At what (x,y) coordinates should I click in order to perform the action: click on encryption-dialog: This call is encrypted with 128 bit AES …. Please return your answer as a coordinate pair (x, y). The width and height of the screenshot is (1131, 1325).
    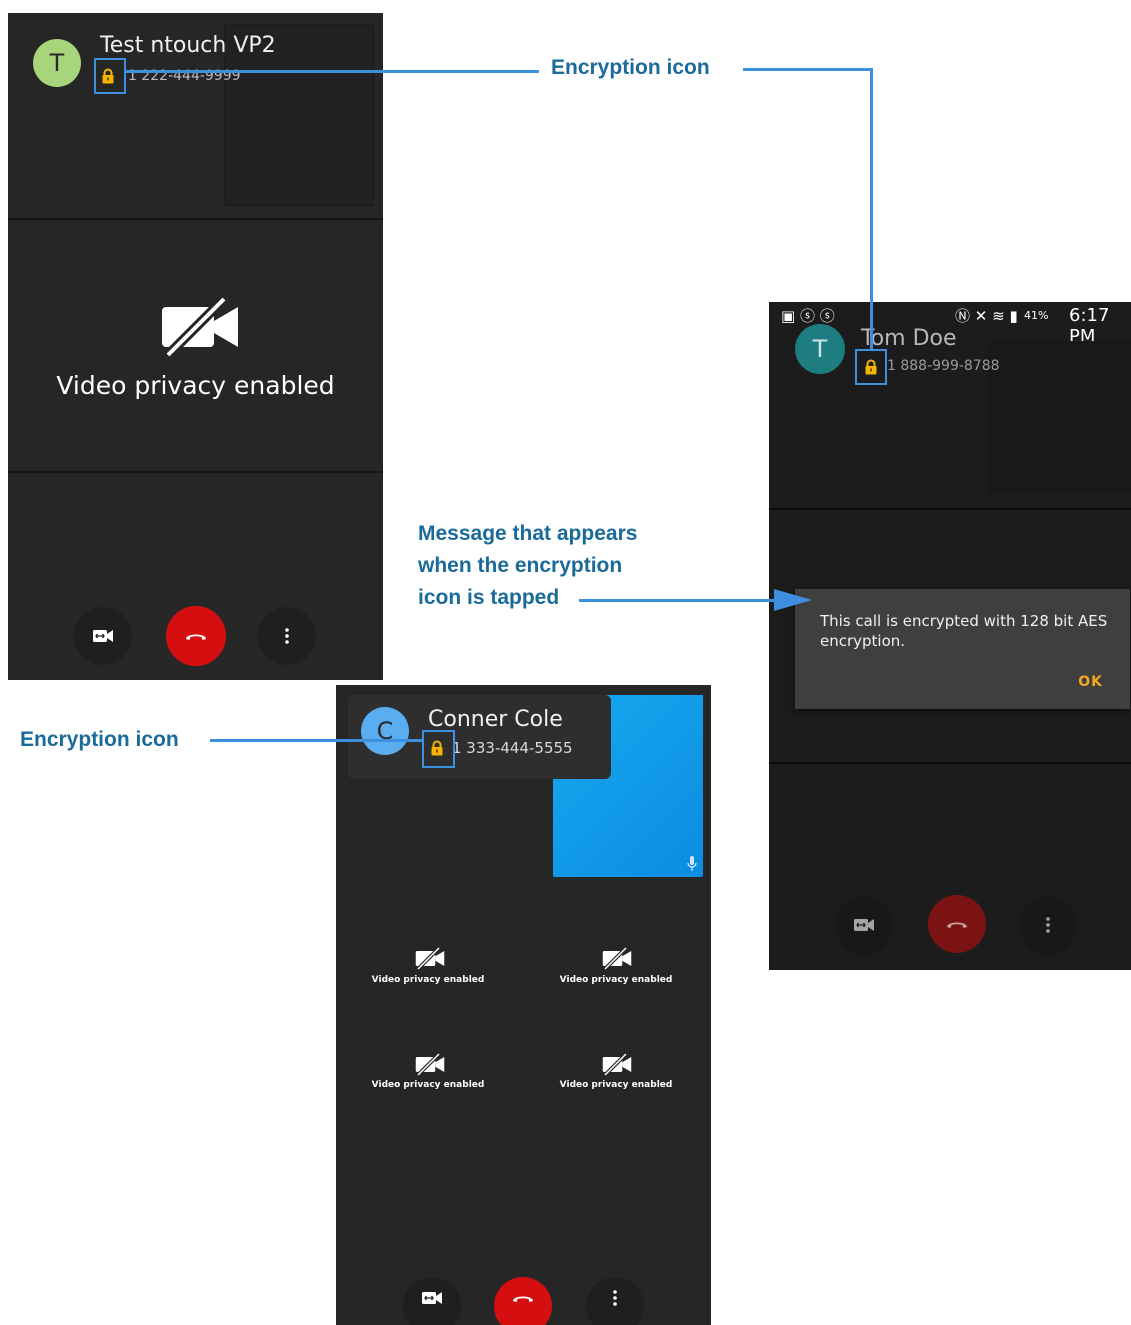
    Looking at the image, I should click on (962, 649).